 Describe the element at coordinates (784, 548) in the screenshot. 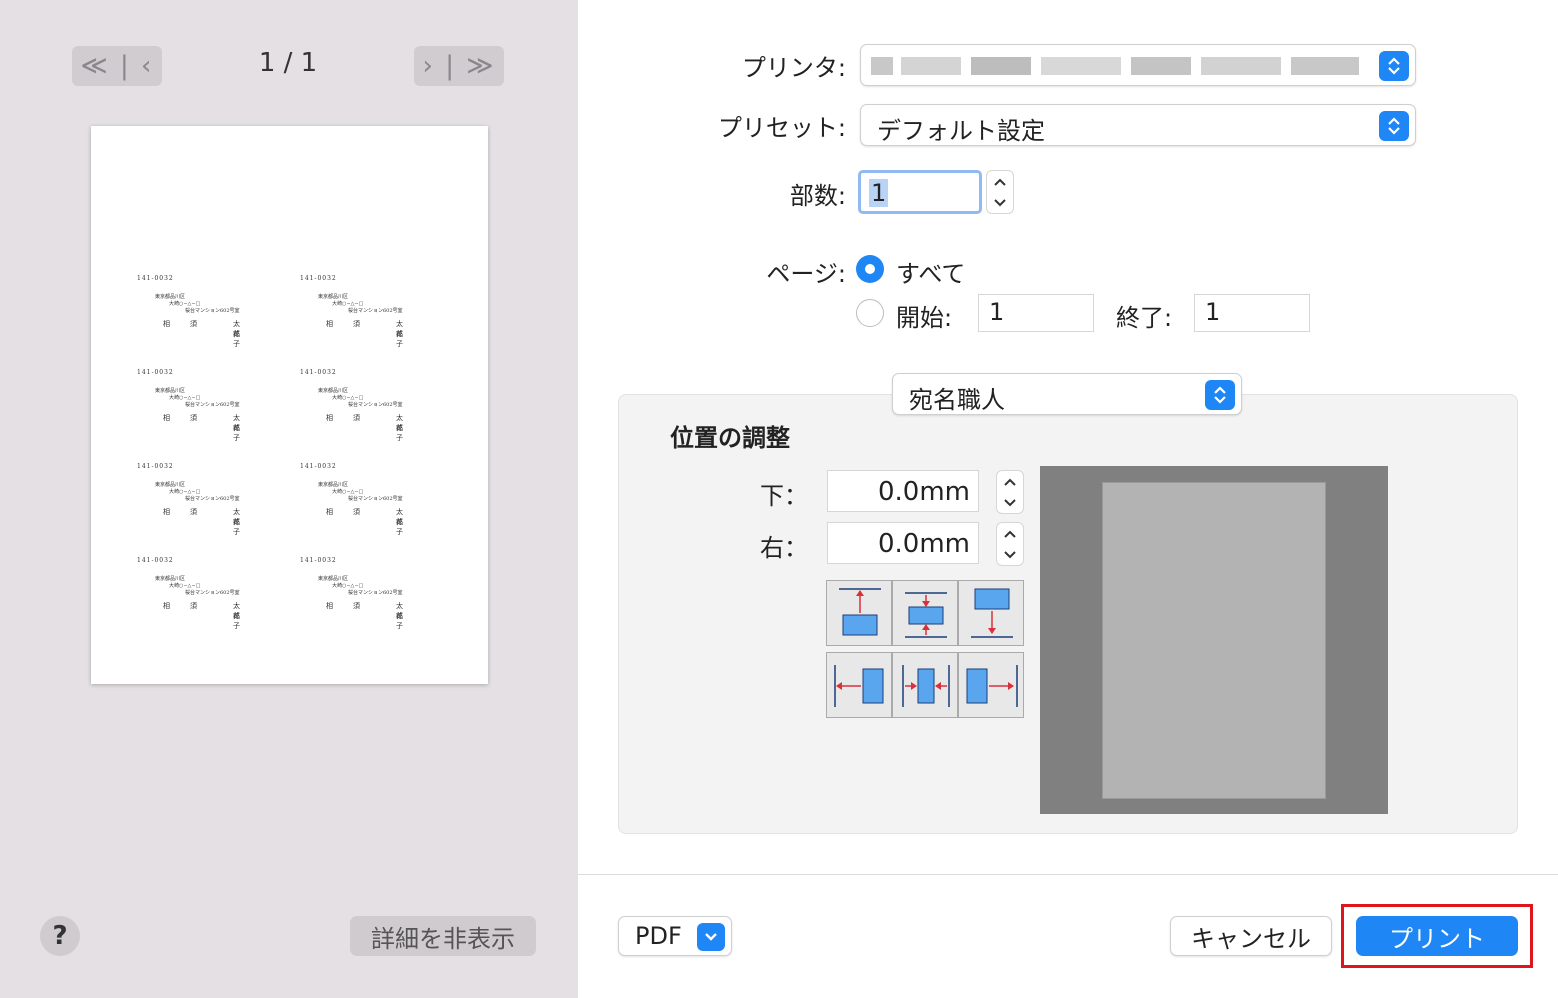

I see `right-offset-label: 右：` at that location.